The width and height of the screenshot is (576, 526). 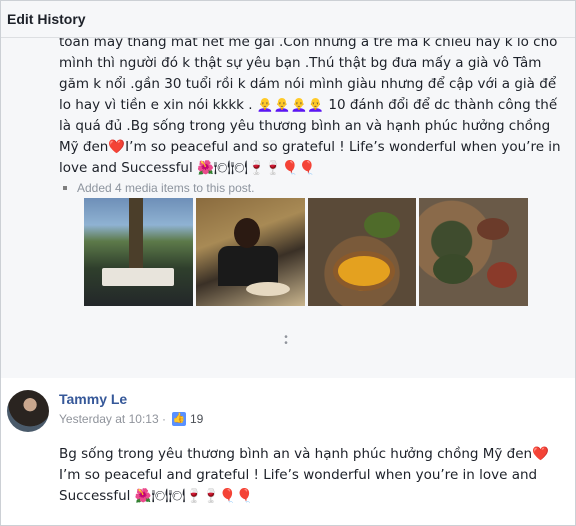 I want to click on dialog-title-text: Edit History, so click(x=46, y=19).